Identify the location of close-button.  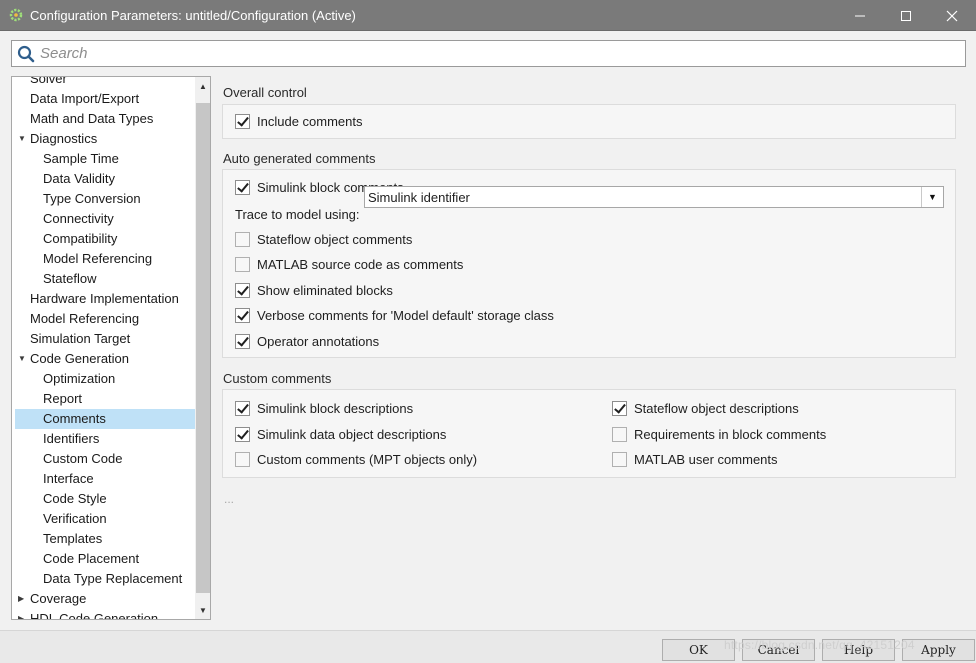
(952, 15).